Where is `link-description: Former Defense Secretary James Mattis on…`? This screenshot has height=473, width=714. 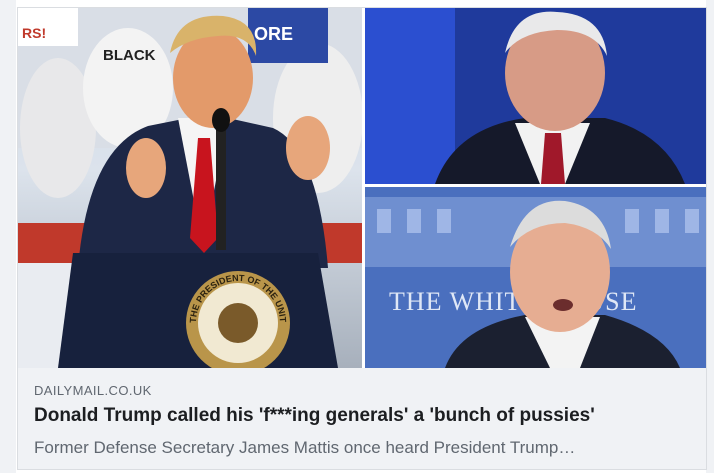 link-description: Former Defense Secretary James Mattis on… is located at coordinates (305, 447).